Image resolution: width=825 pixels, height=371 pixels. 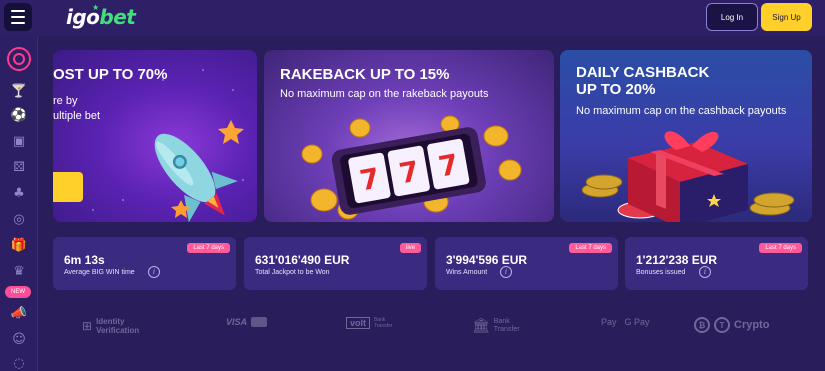 I want to click on cards-icon: ♣, so click(x=19, y=193).